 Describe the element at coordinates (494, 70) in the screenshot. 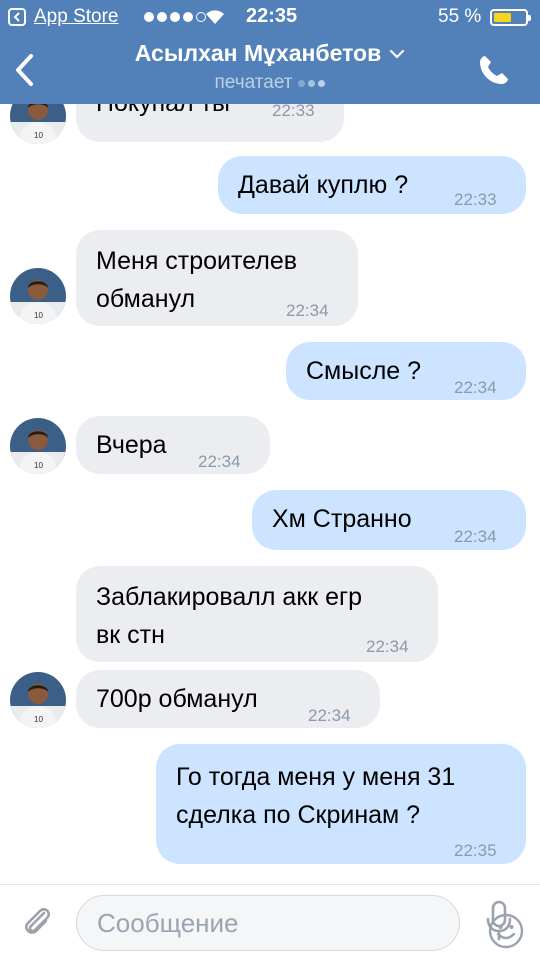

I see `phone-icon` at that location.